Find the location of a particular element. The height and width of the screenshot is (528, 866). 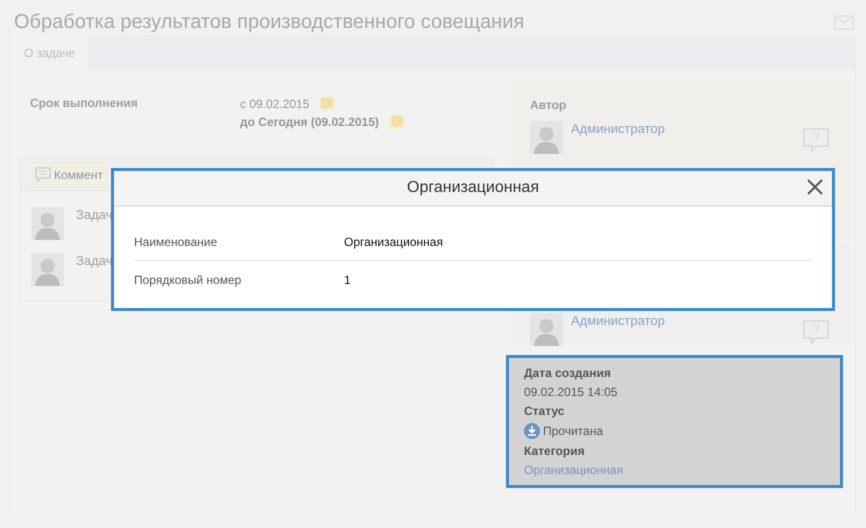

field-label: Дата создания is located at coordinates (568, 373).